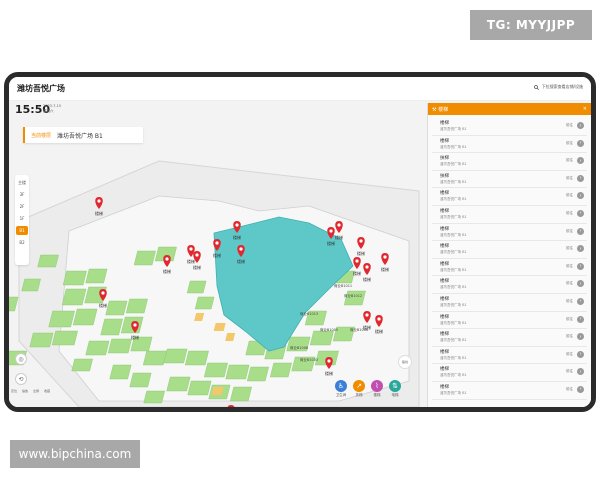 The width and height of the screenshot is (600, 480). What do you see at coordinates (377, 389) in the screenshot?
I see `facility-stair: ⌇ 楼梯` at bounding box center [377, 389].